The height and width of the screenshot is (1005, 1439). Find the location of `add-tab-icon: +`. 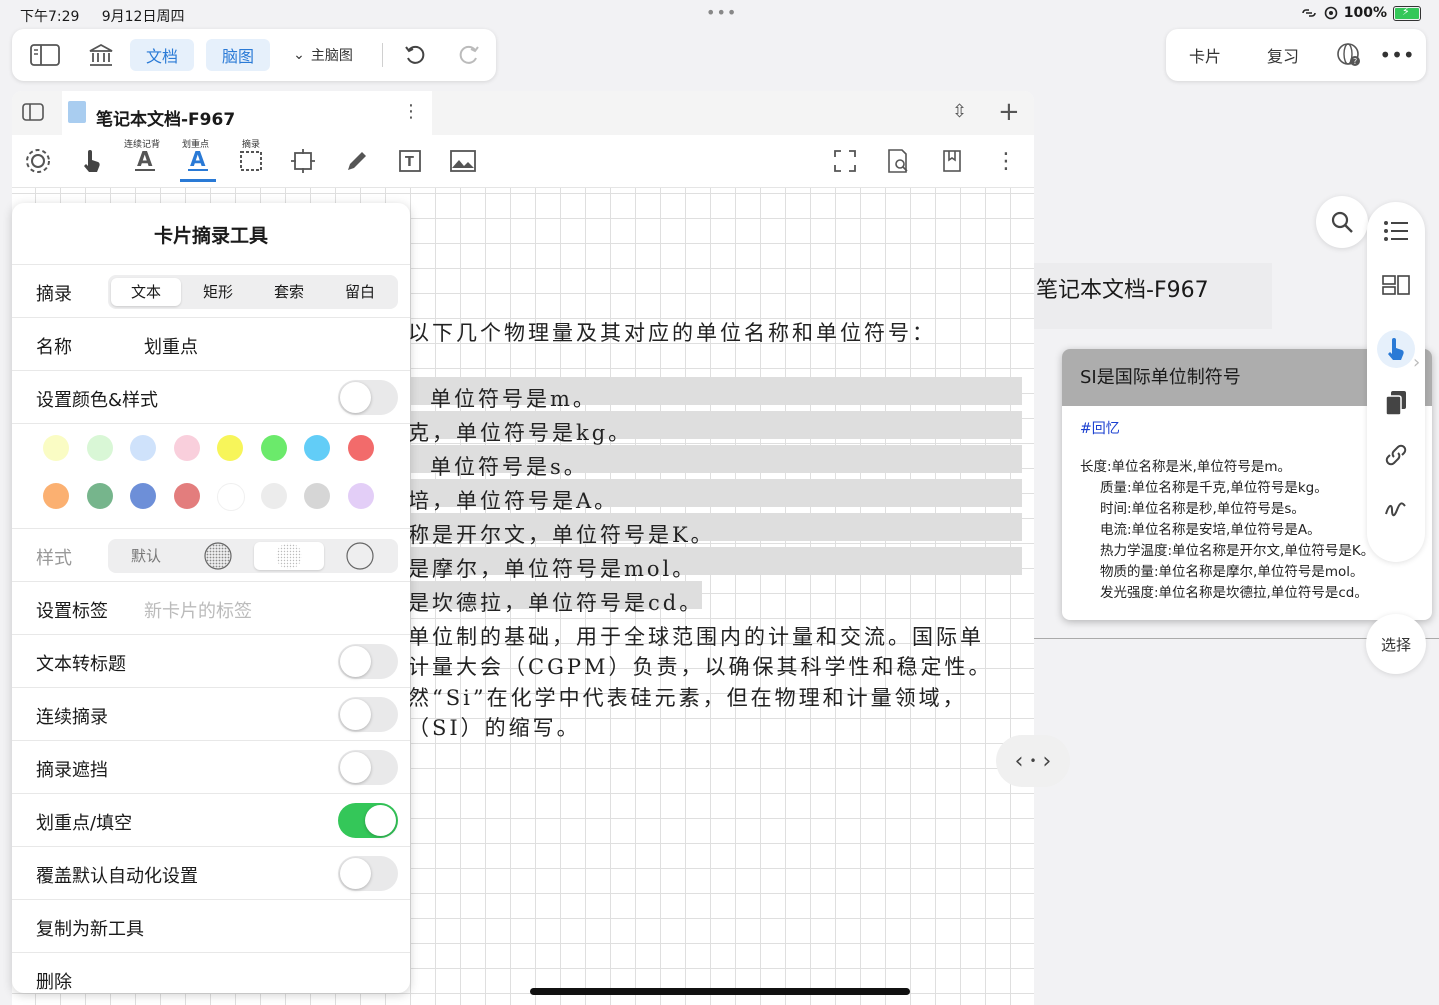

add-tab-icon: + is located at coordinates (1009, 112).